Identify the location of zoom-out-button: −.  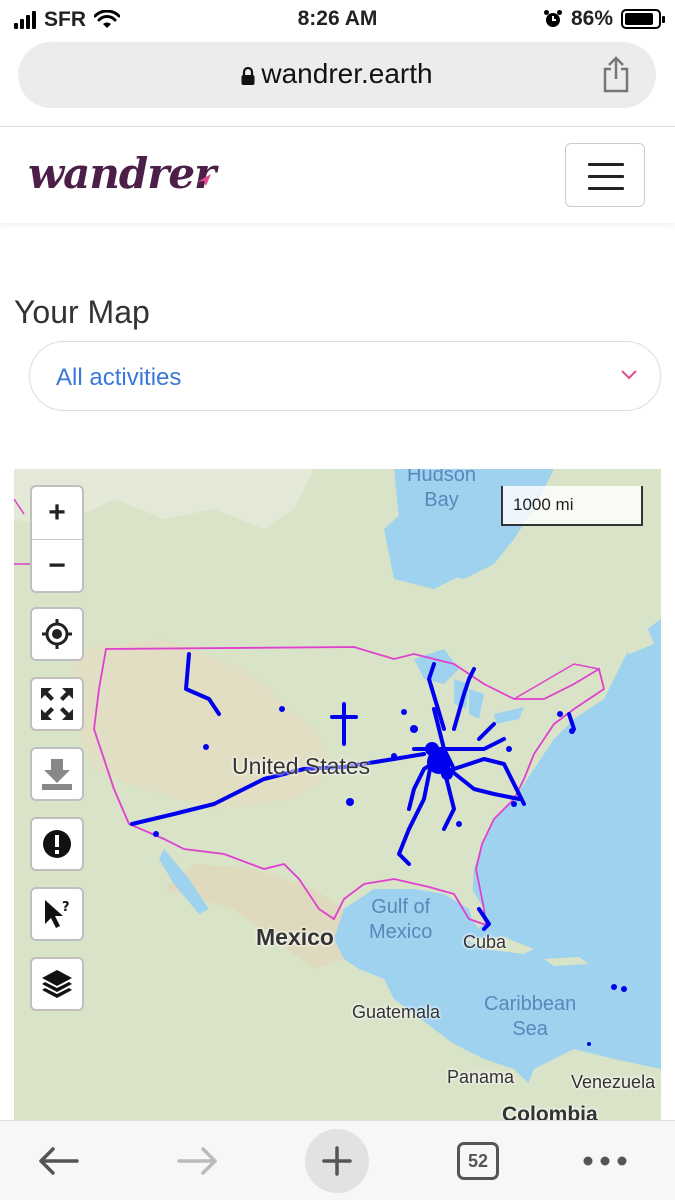
(57, 565).